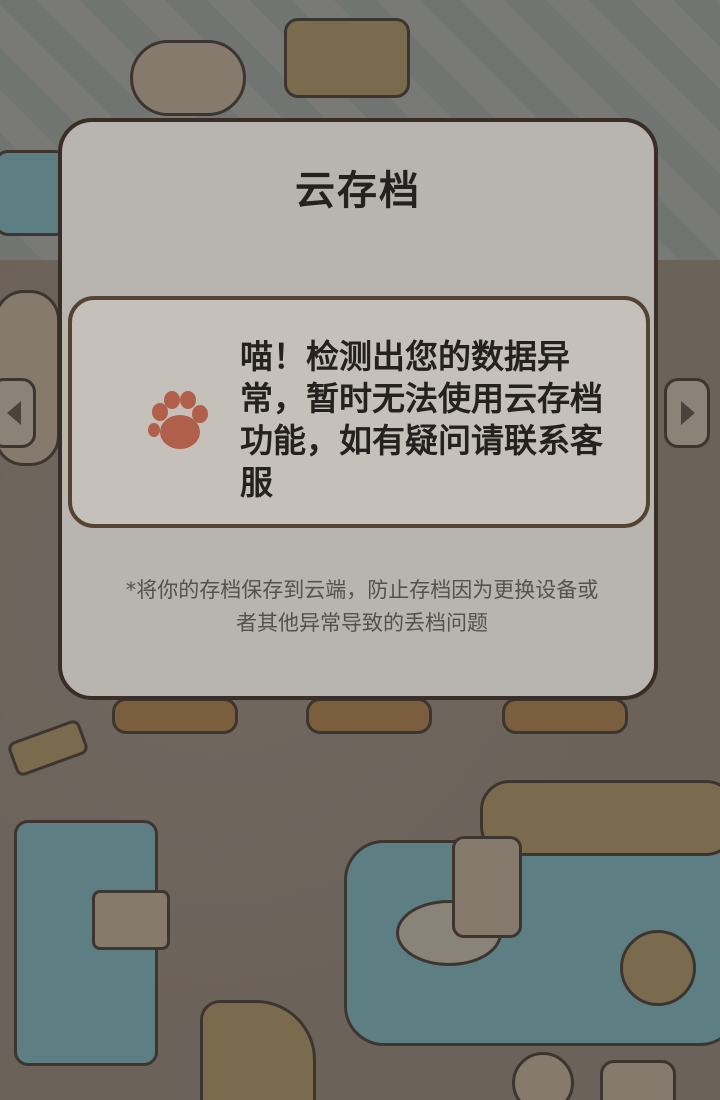  What do you see at coordinates (487, 887) in the screenshot?
I see `coffee-dripper` at bounding box center [487, 887].